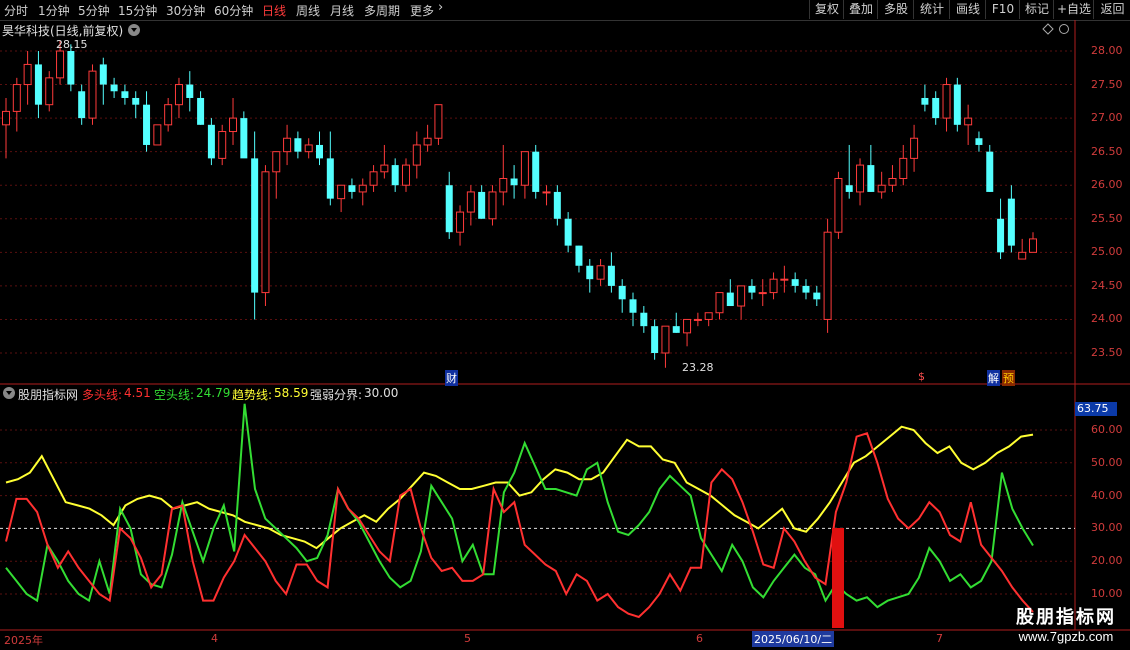 Image resolution: width=1130 pixels, height=650 pixels. What do you see at coordinates (993, 378) in the screenshot?
I see `unlock-marker: 解` at bounding box center [993, 378].